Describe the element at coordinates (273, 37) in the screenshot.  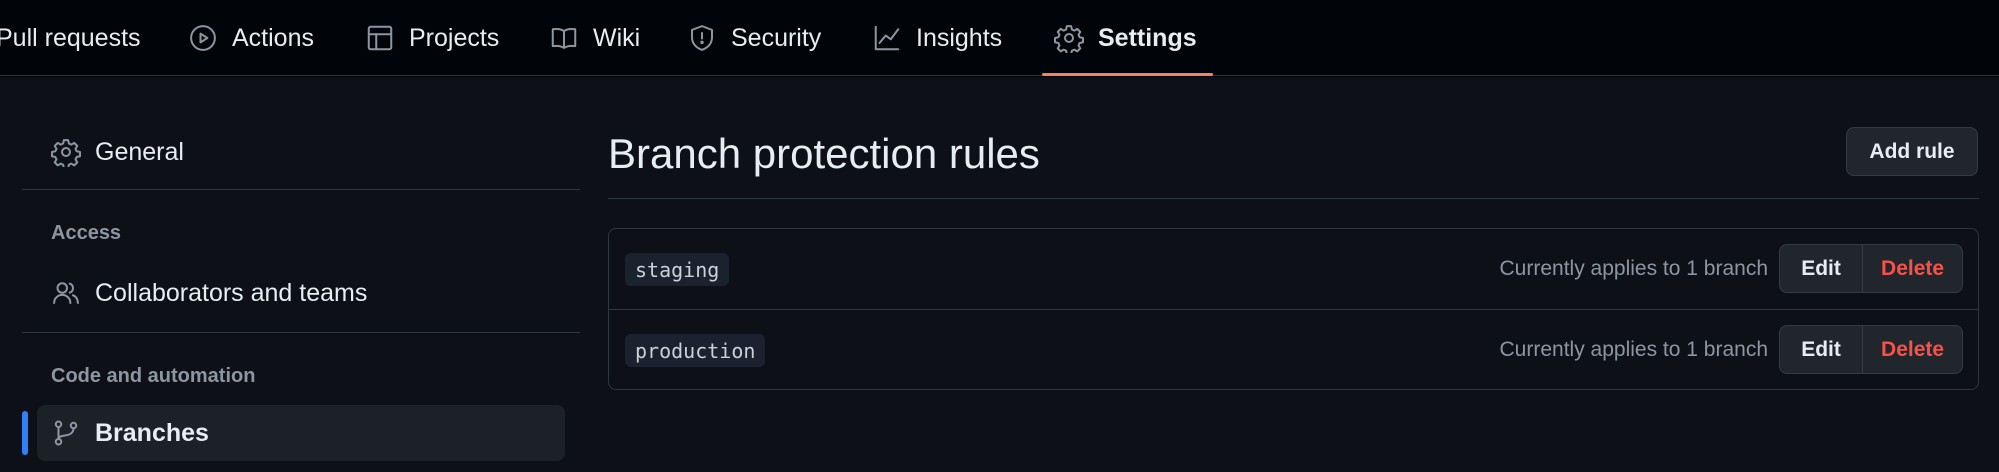
I see `tab-label: Actions` at that location.